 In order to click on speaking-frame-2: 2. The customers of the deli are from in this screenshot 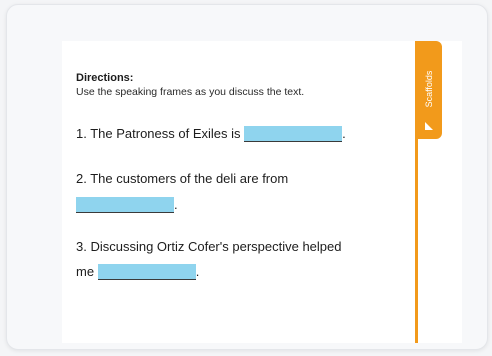, I will do `click(182, 179)`.